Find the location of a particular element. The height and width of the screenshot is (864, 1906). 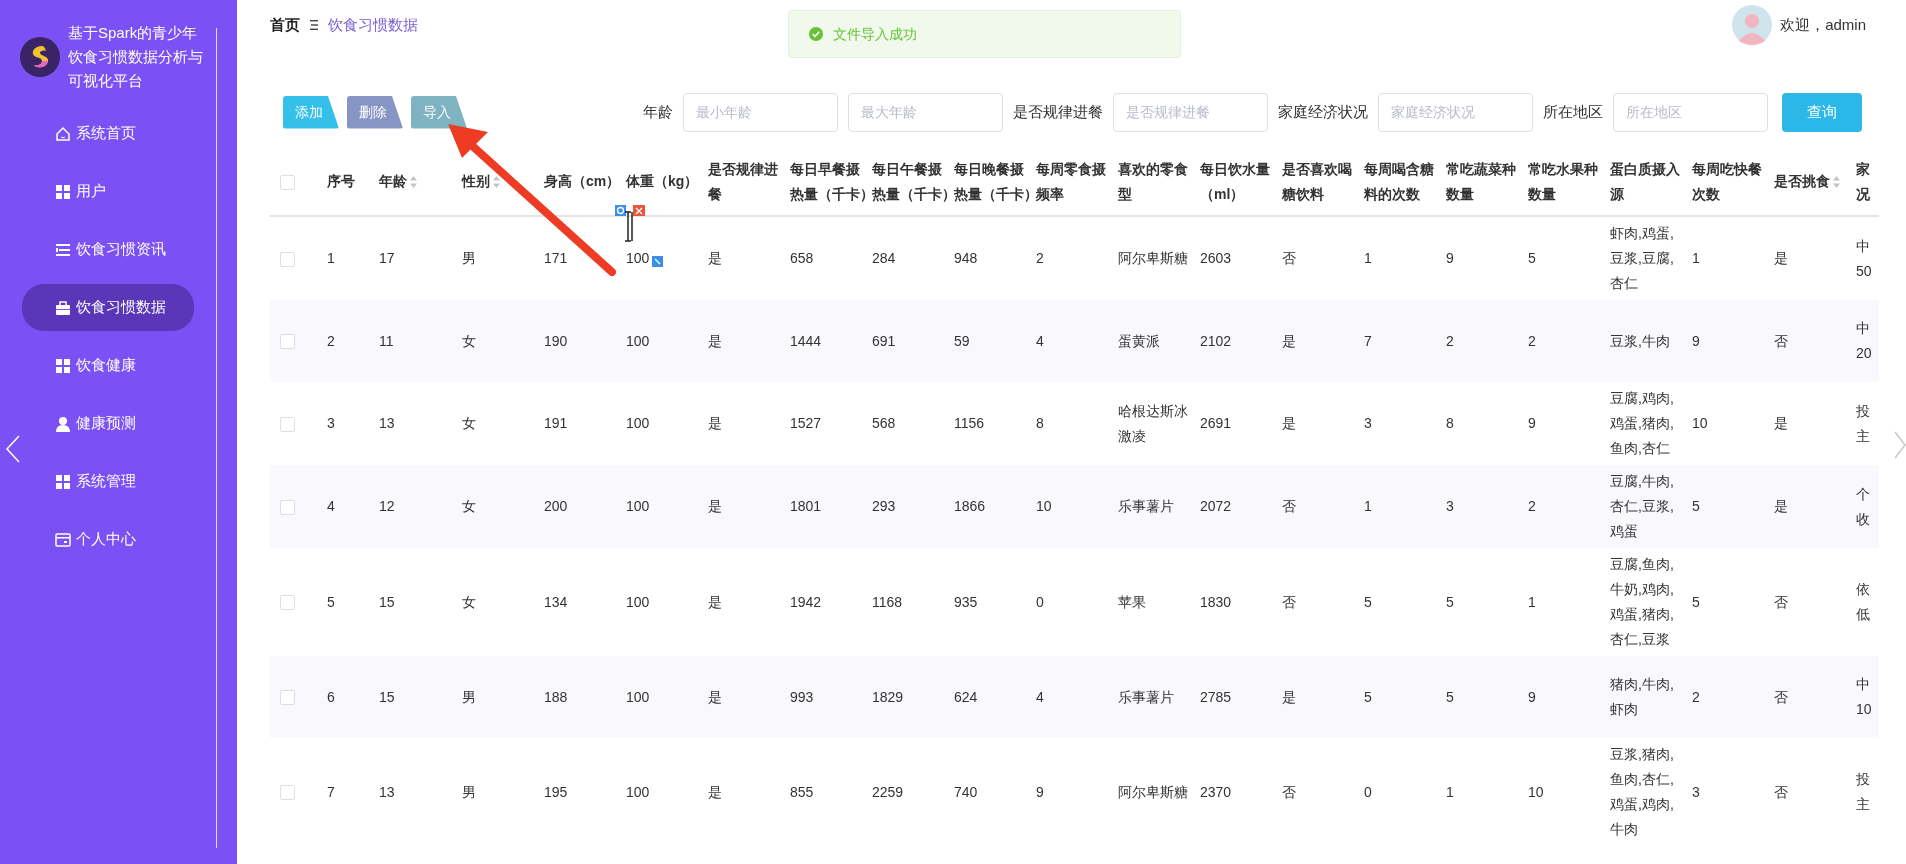

filter-label: 年龄 is located at coordinates (658, 111).